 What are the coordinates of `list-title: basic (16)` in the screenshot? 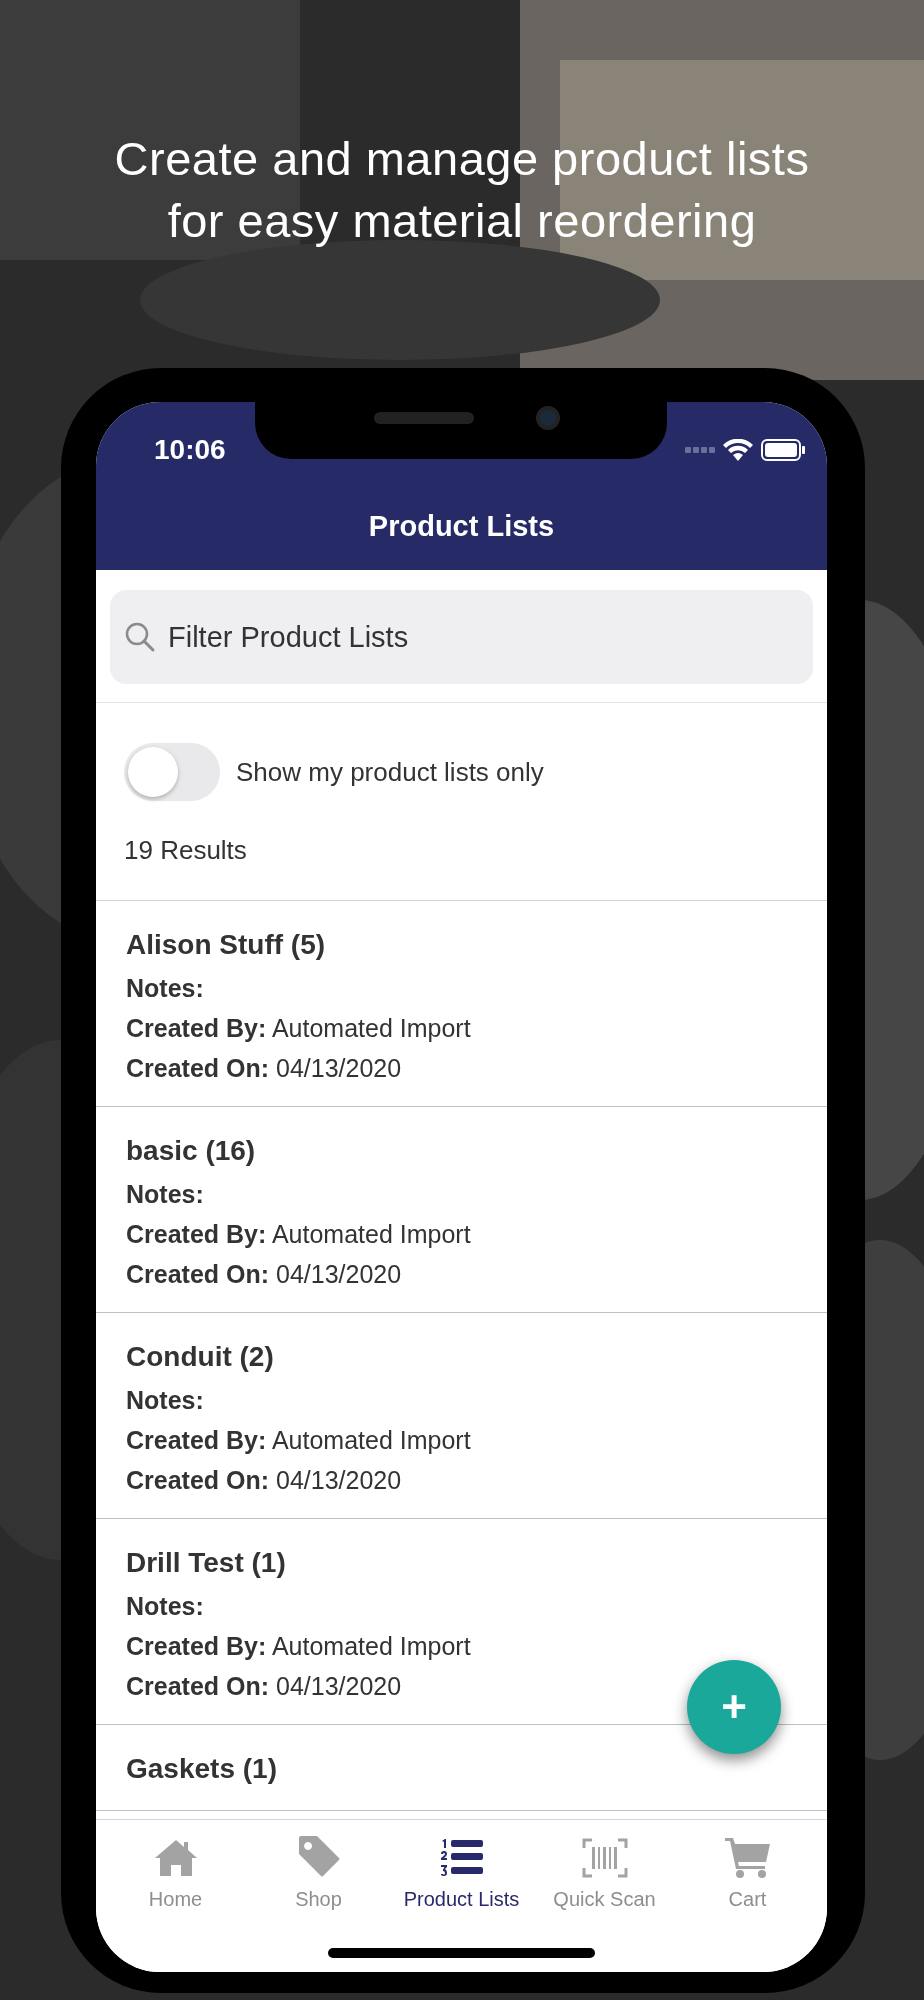 It's located at (191, 1151).